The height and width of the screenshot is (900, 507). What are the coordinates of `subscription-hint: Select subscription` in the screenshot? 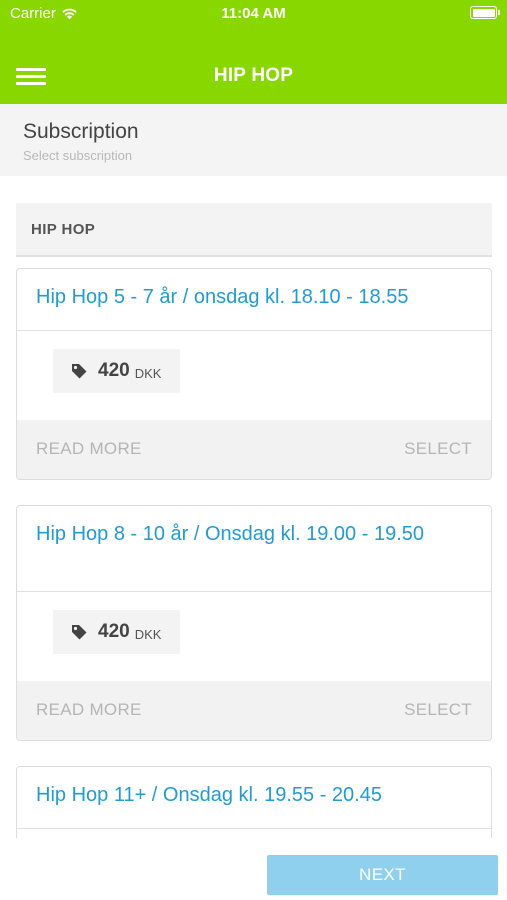 It's located at (78, 155).